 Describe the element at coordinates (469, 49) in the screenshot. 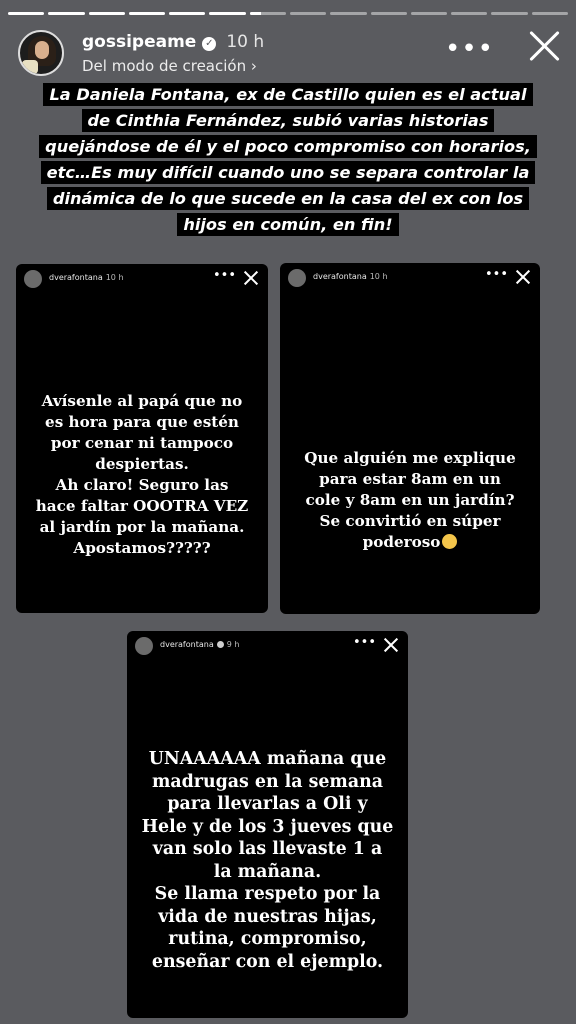

I see `more-icon: •••` at that location.